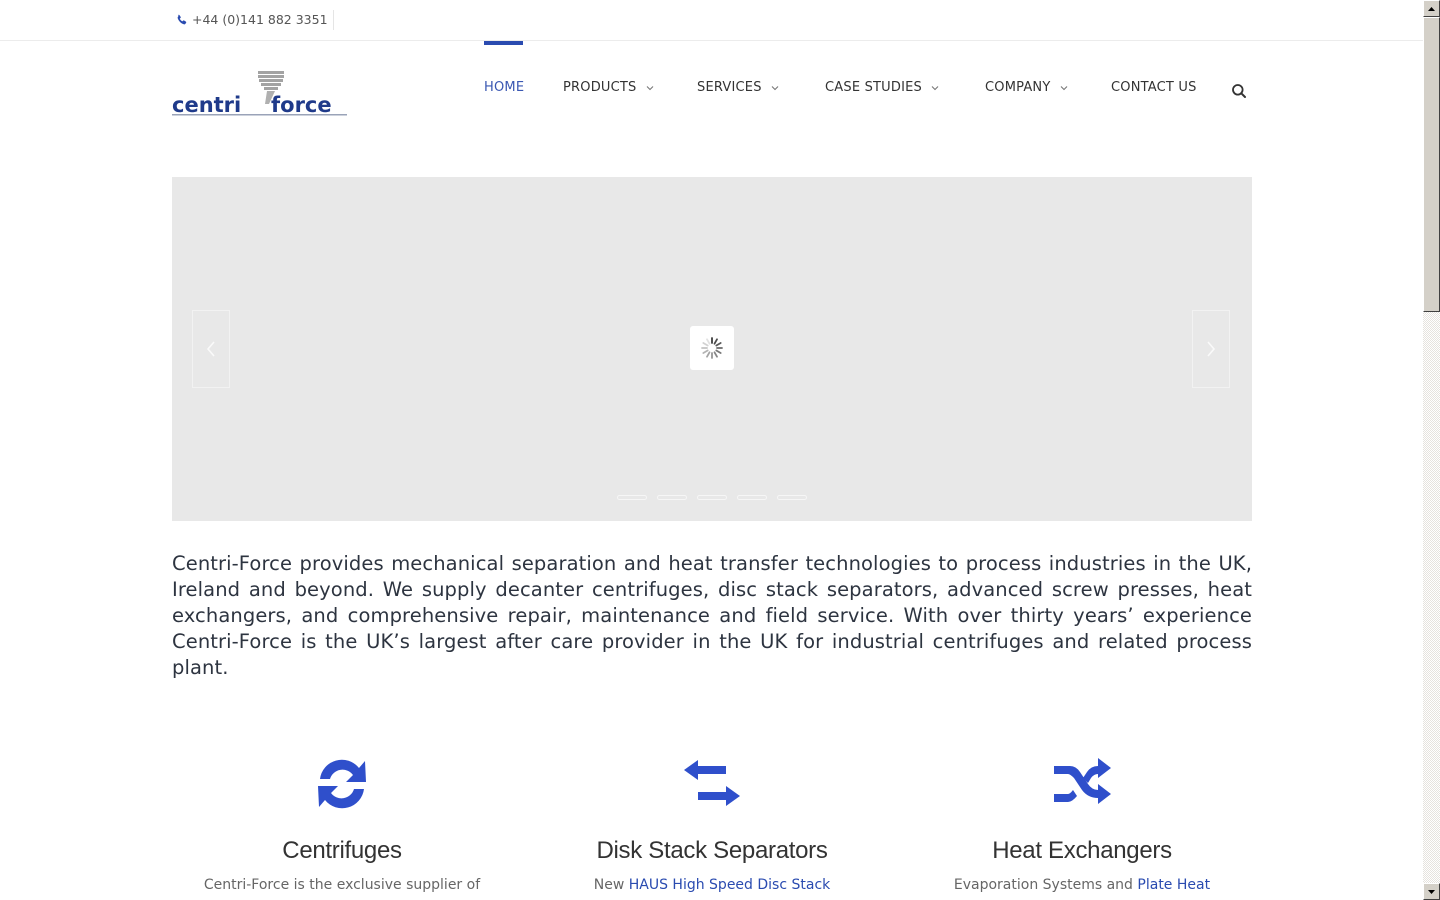  I want to click on slider-next-button, so click(1211, 349).